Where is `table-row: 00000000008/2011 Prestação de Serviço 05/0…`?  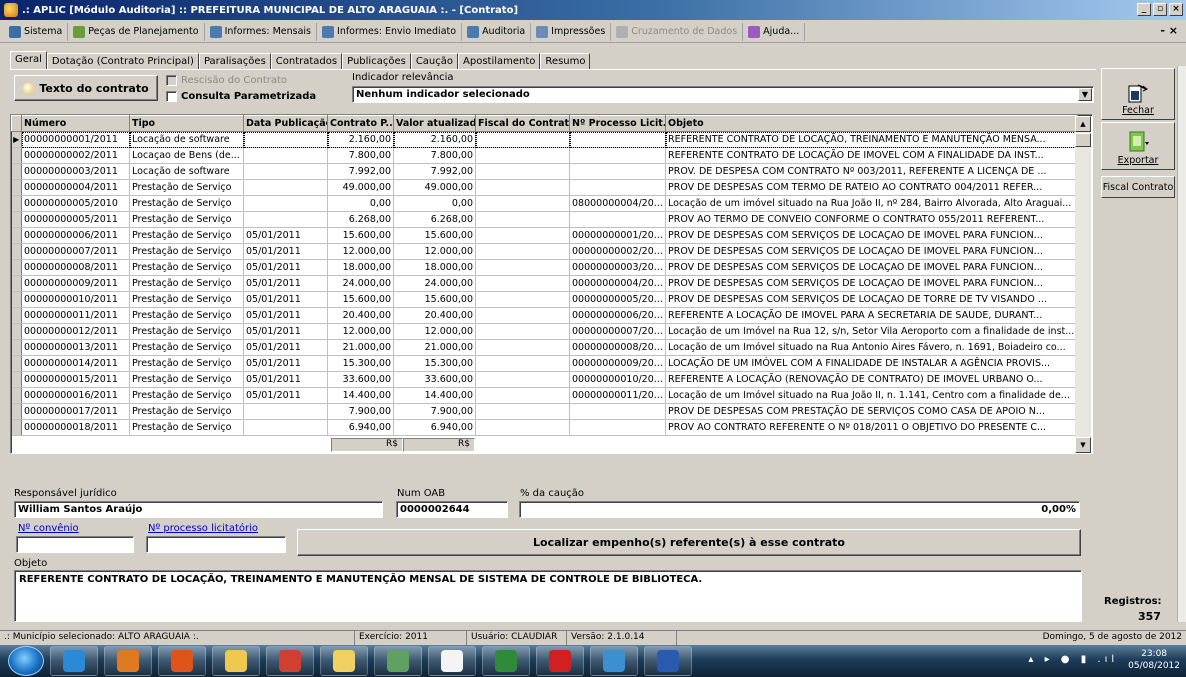
table-row: 00000000008/2011 Prestação de Serviço 05/0… is located at coordinates (544, 267).